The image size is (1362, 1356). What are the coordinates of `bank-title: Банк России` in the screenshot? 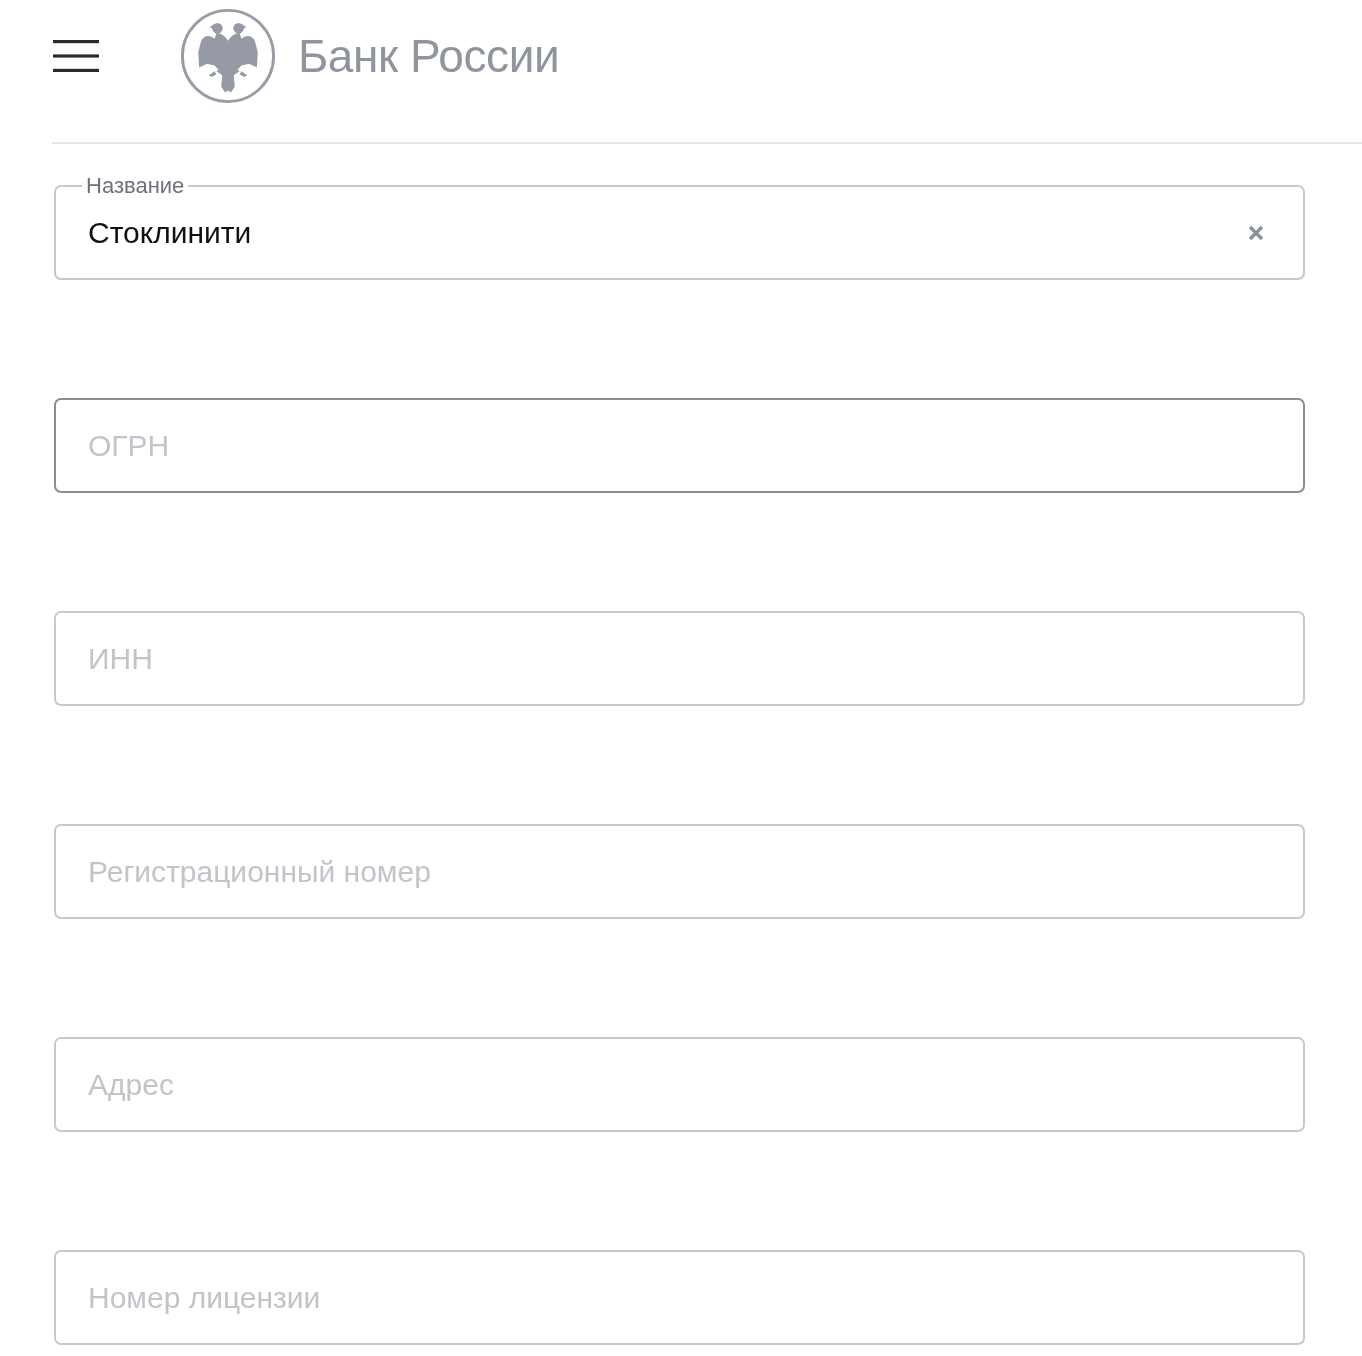 It's located at (429, 56).